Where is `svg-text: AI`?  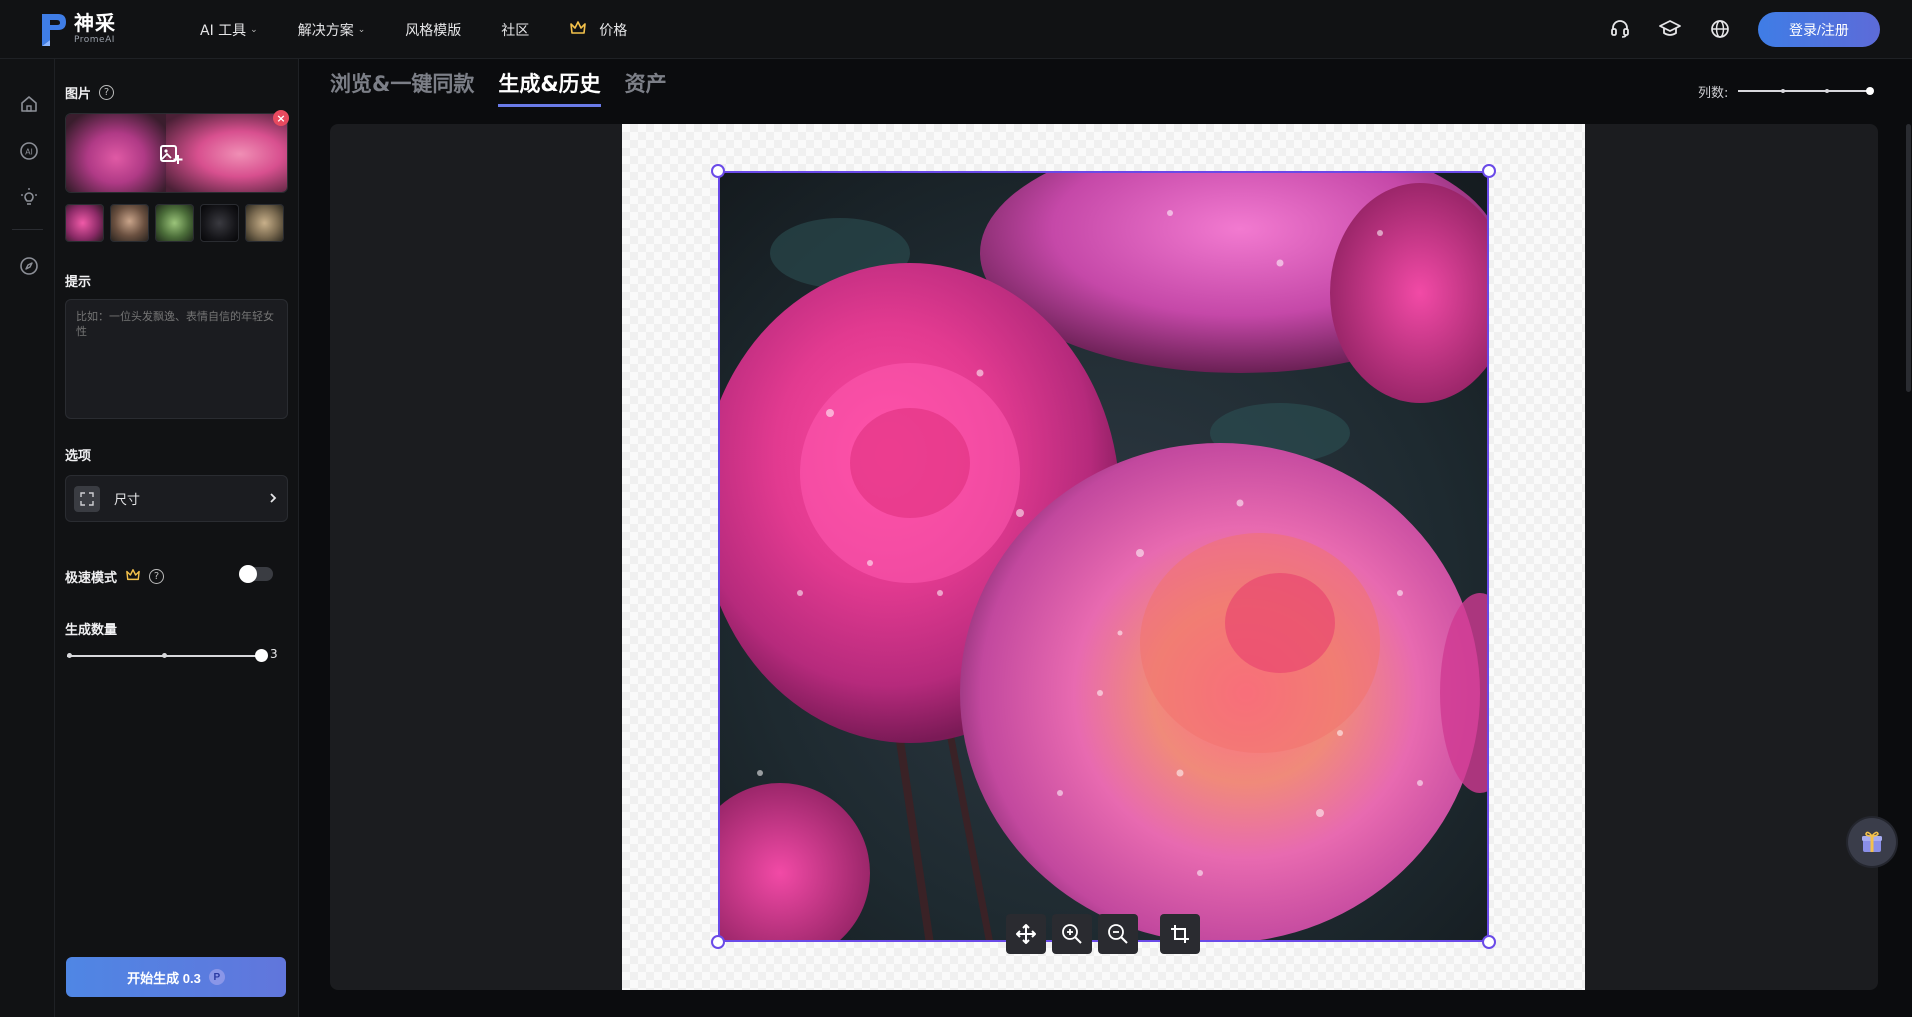
svg-text: AI is located at coordinates (29, 152).